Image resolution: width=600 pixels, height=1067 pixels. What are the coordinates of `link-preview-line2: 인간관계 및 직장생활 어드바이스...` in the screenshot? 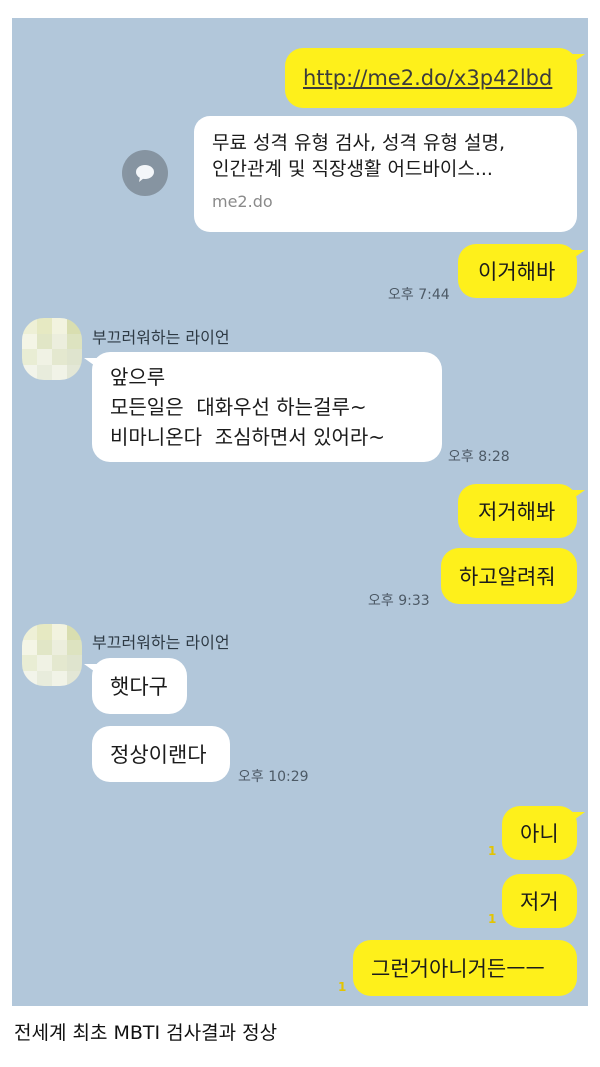 It's located at (352, 169).